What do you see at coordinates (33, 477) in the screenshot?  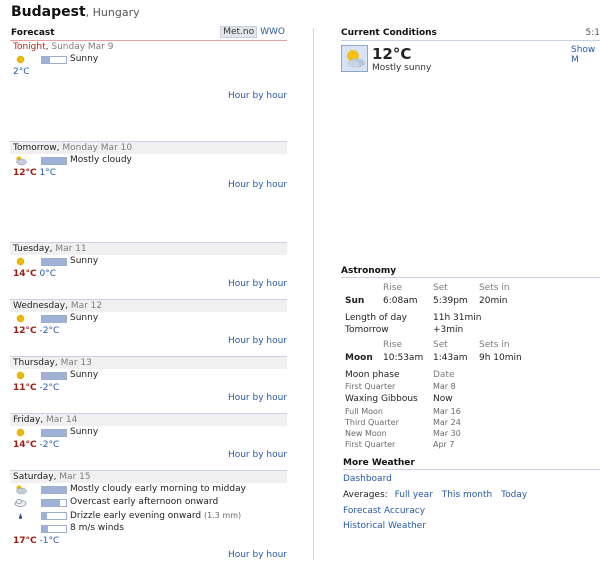 I see `day-name: Saturday` at bounding box center [33, 477].